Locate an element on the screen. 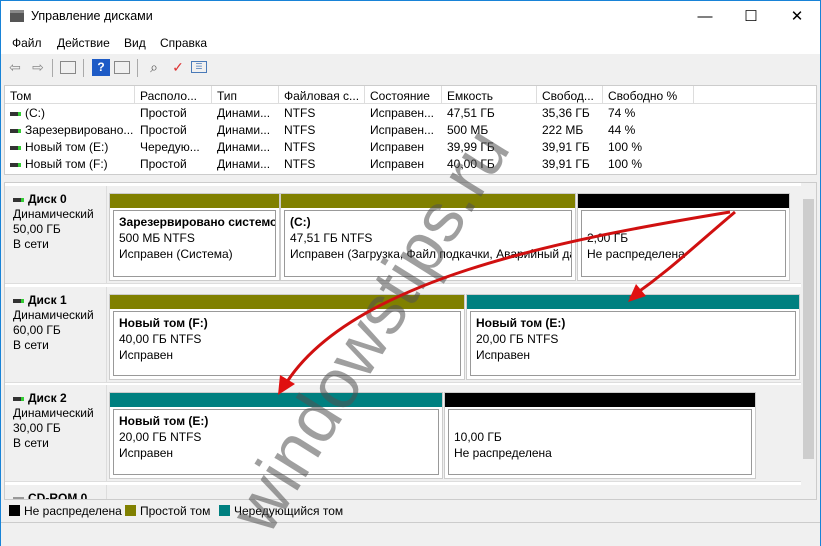 This screenshot has width=821, height=546. legend-label: Простой том is located at coordinates (175, 511).